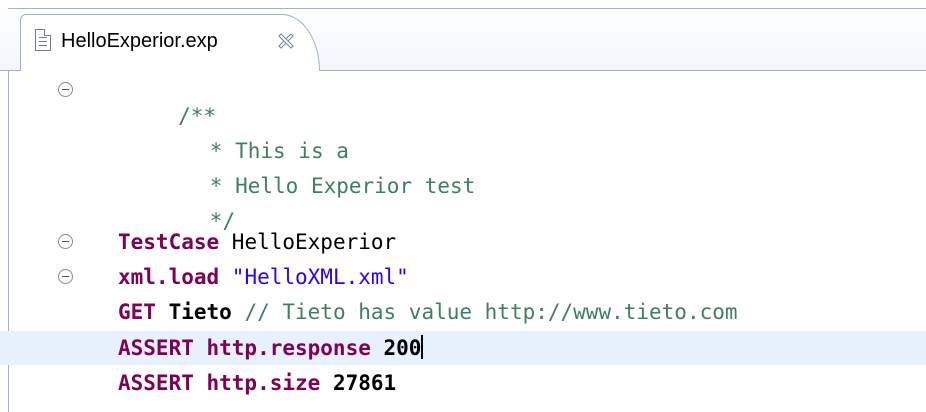 This screenshot has width=926, height=412. What do you see at coordinates (282, 348) in the screenshot?
I see `assert-target: http.response` at bounding box center [282, 348].